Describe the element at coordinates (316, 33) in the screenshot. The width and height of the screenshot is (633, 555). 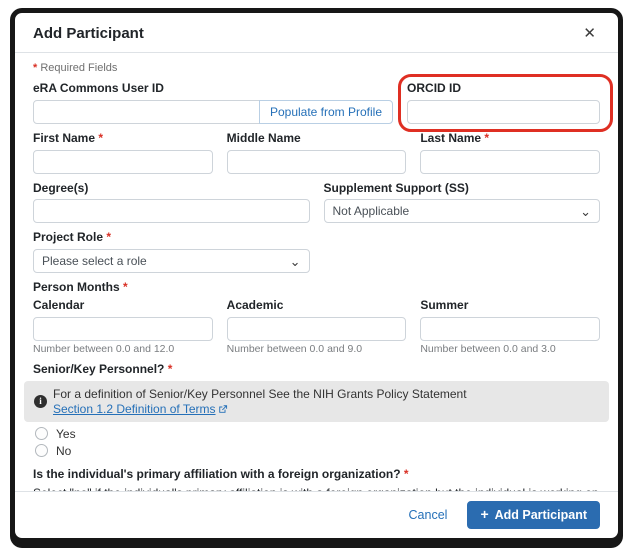
I see `dialog-header: Add Participant ✕` at that location.